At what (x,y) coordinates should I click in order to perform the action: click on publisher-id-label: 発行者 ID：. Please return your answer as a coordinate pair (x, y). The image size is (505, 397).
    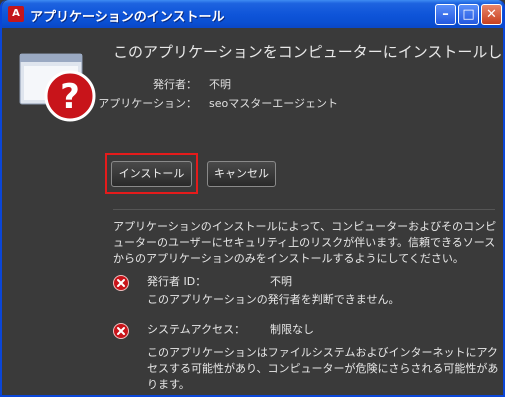
    Looking at the image, I should click on (177, 281).